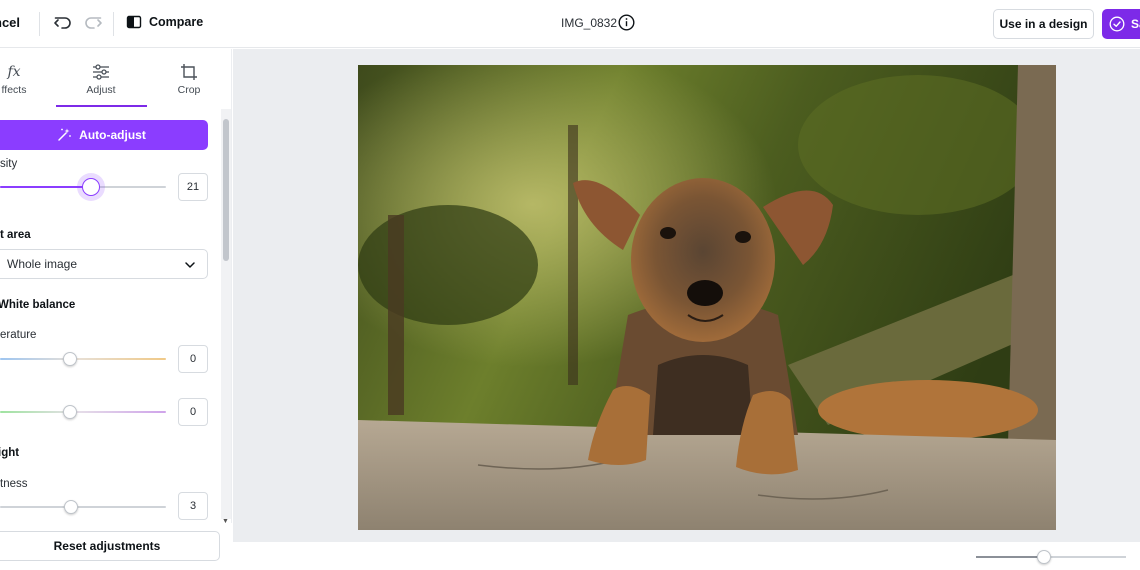 The height and width of the screenshot is (570, 1140). I want to click on tab-adjust: Adjust, so click(101, 79).